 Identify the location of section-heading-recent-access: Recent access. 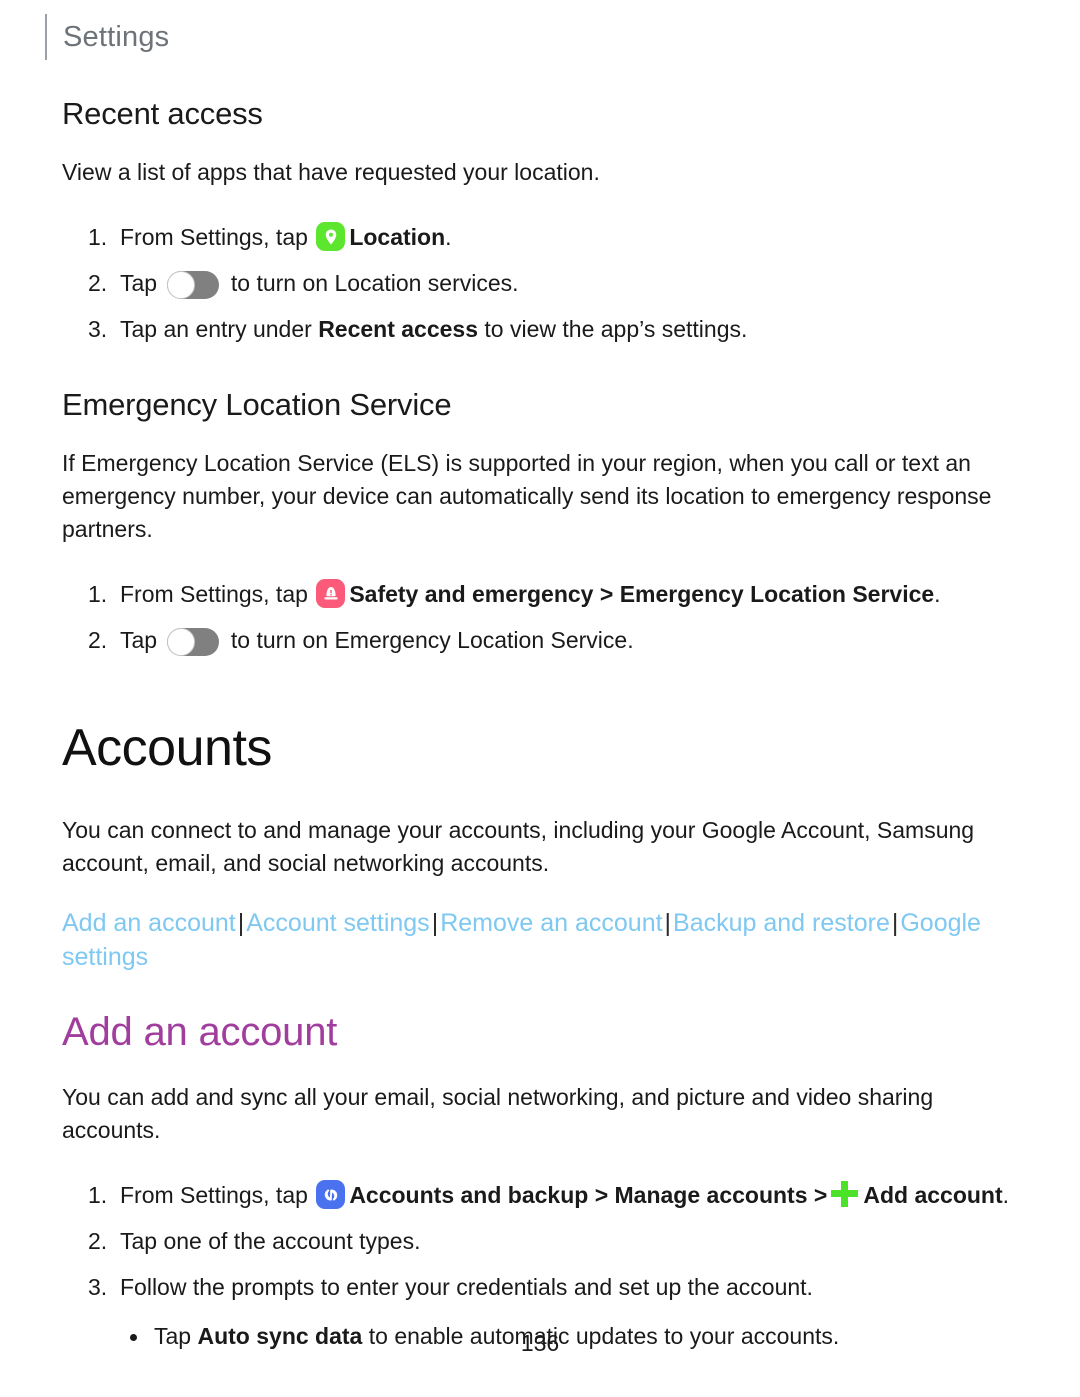
(162, 113).